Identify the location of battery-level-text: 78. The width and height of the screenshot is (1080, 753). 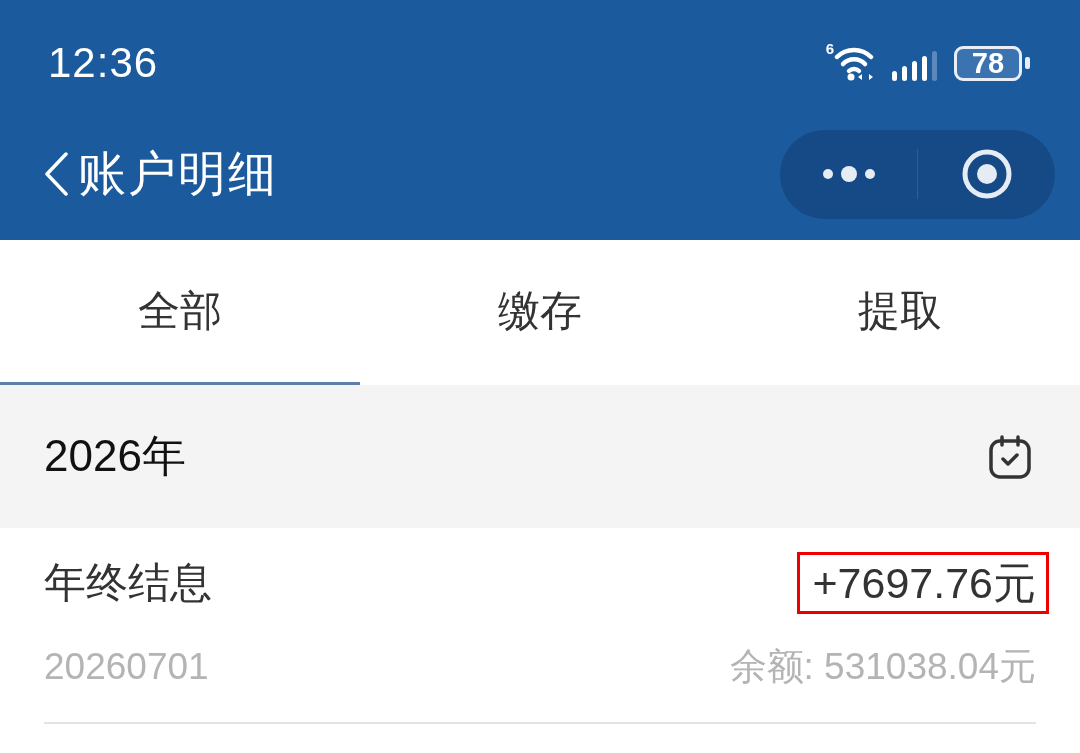
(988, 63).